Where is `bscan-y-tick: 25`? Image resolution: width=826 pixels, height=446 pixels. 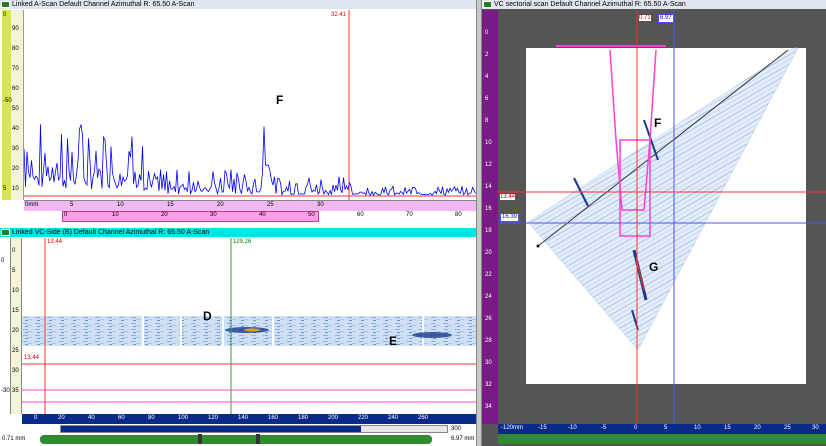 bscan-y-tick: 25 is located at coordinates (15, 351).